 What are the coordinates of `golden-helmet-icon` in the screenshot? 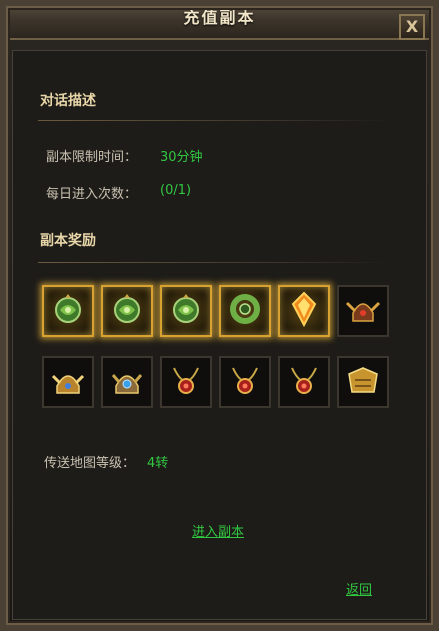 It's located at (68, 382).